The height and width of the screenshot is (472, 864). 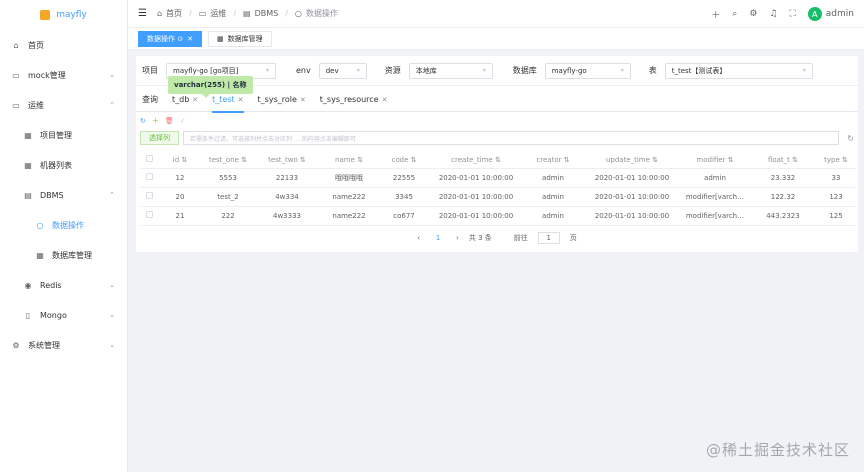 I want to click on header-checkbox, so click(x=149, y=160).